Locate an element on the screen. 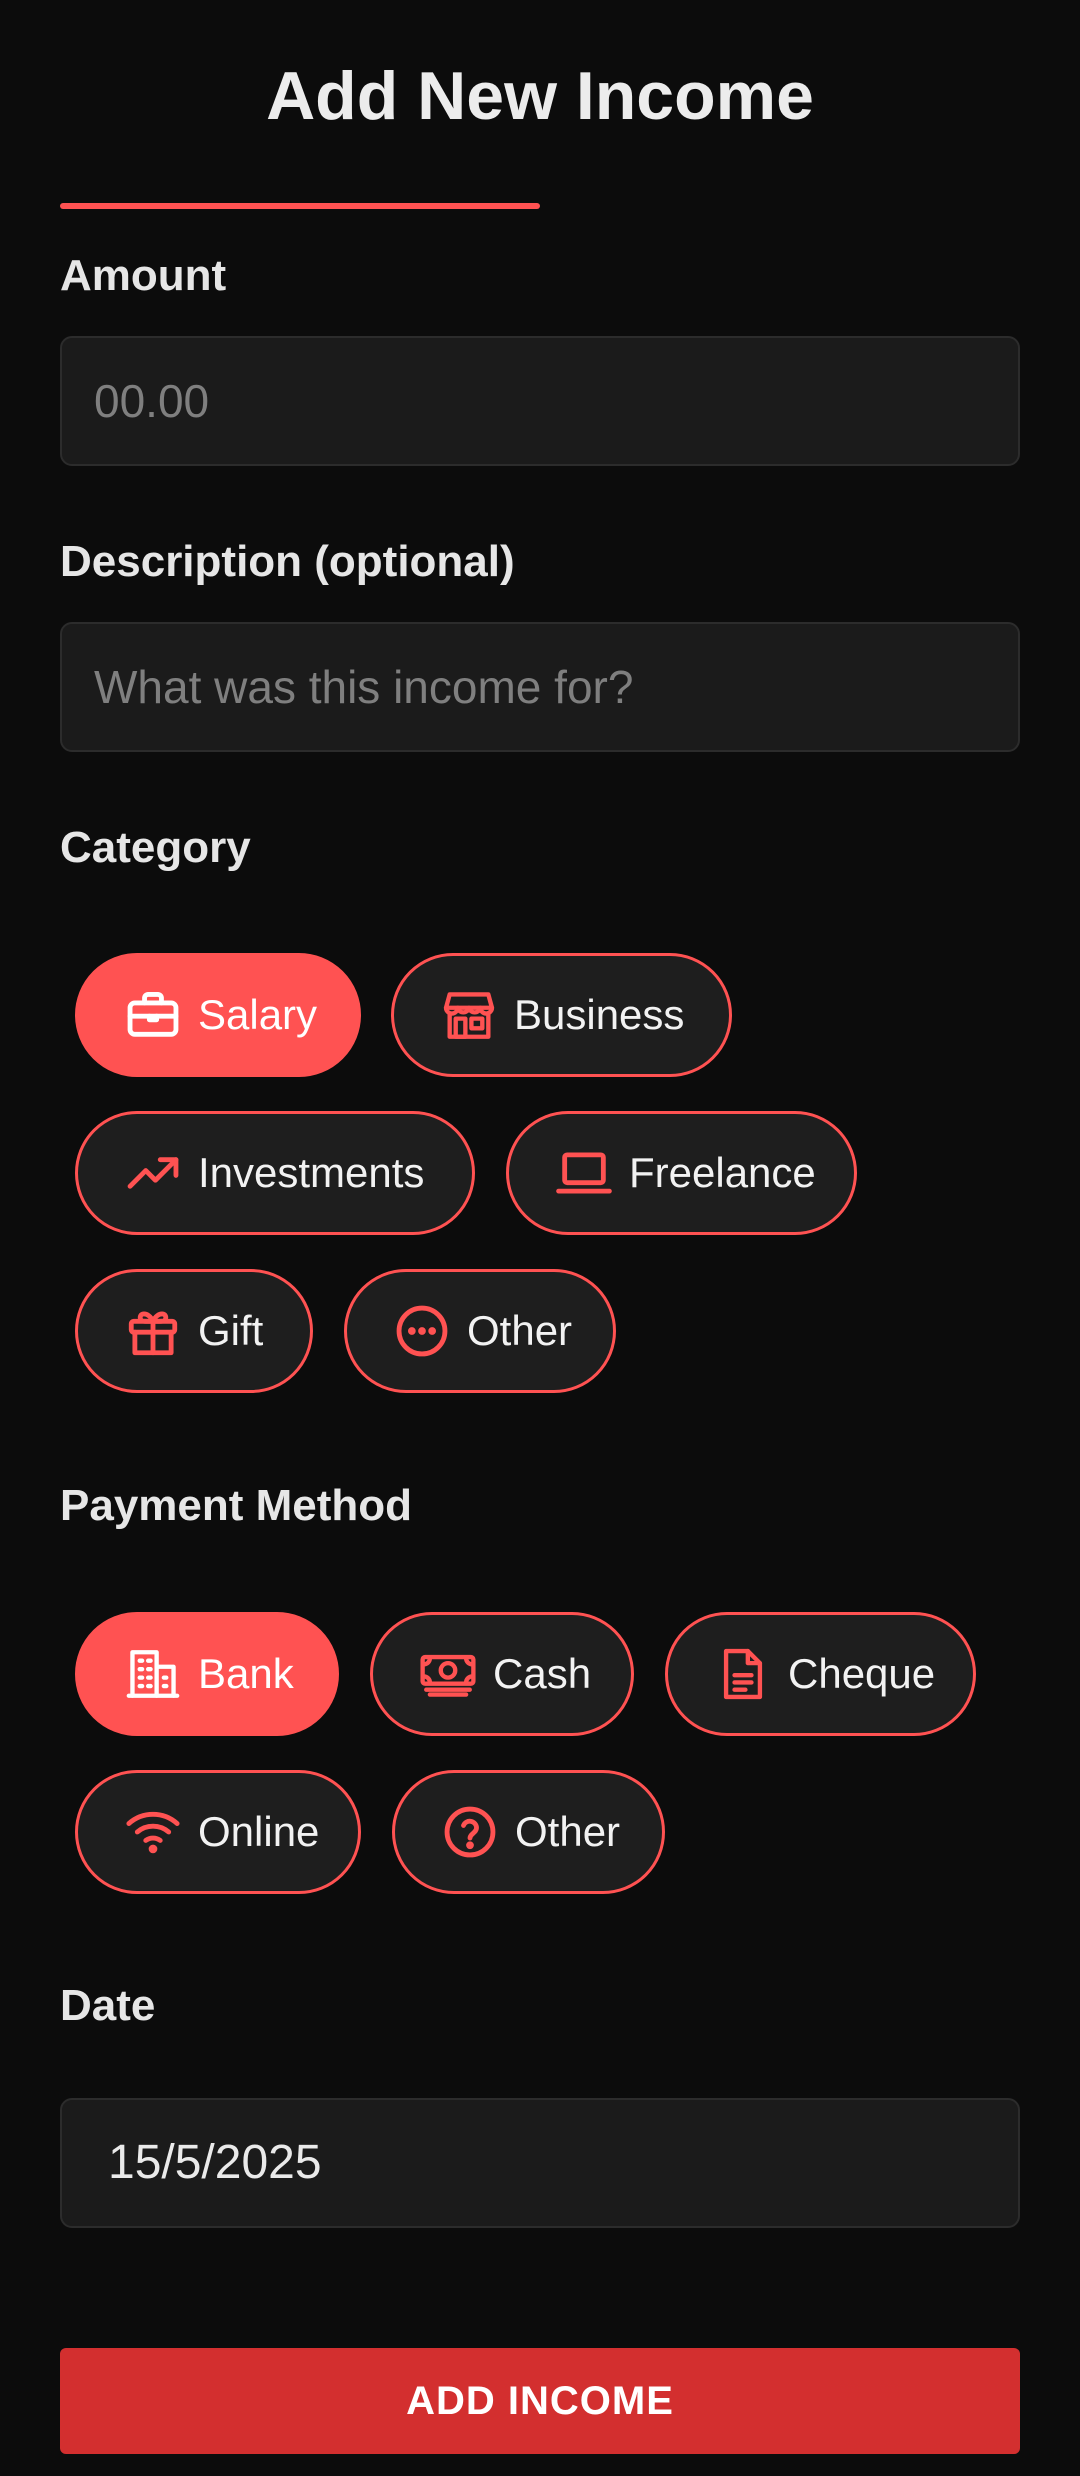 This screenshot has width=1080, height=2476. chip-label: Business is located at coordinates (599, 1014).